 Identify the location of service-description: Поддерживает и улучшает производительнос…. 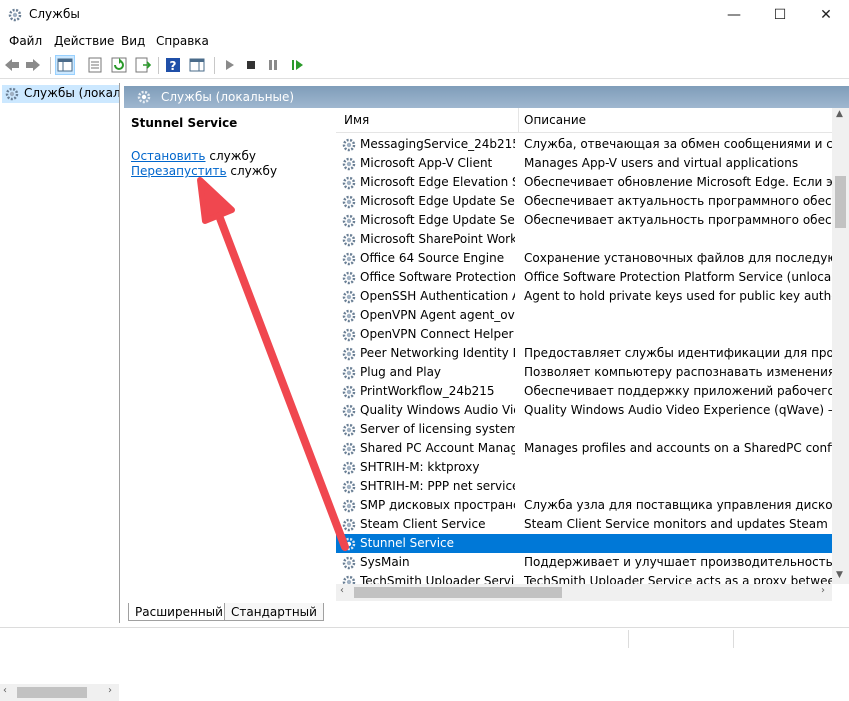
(678, 562).